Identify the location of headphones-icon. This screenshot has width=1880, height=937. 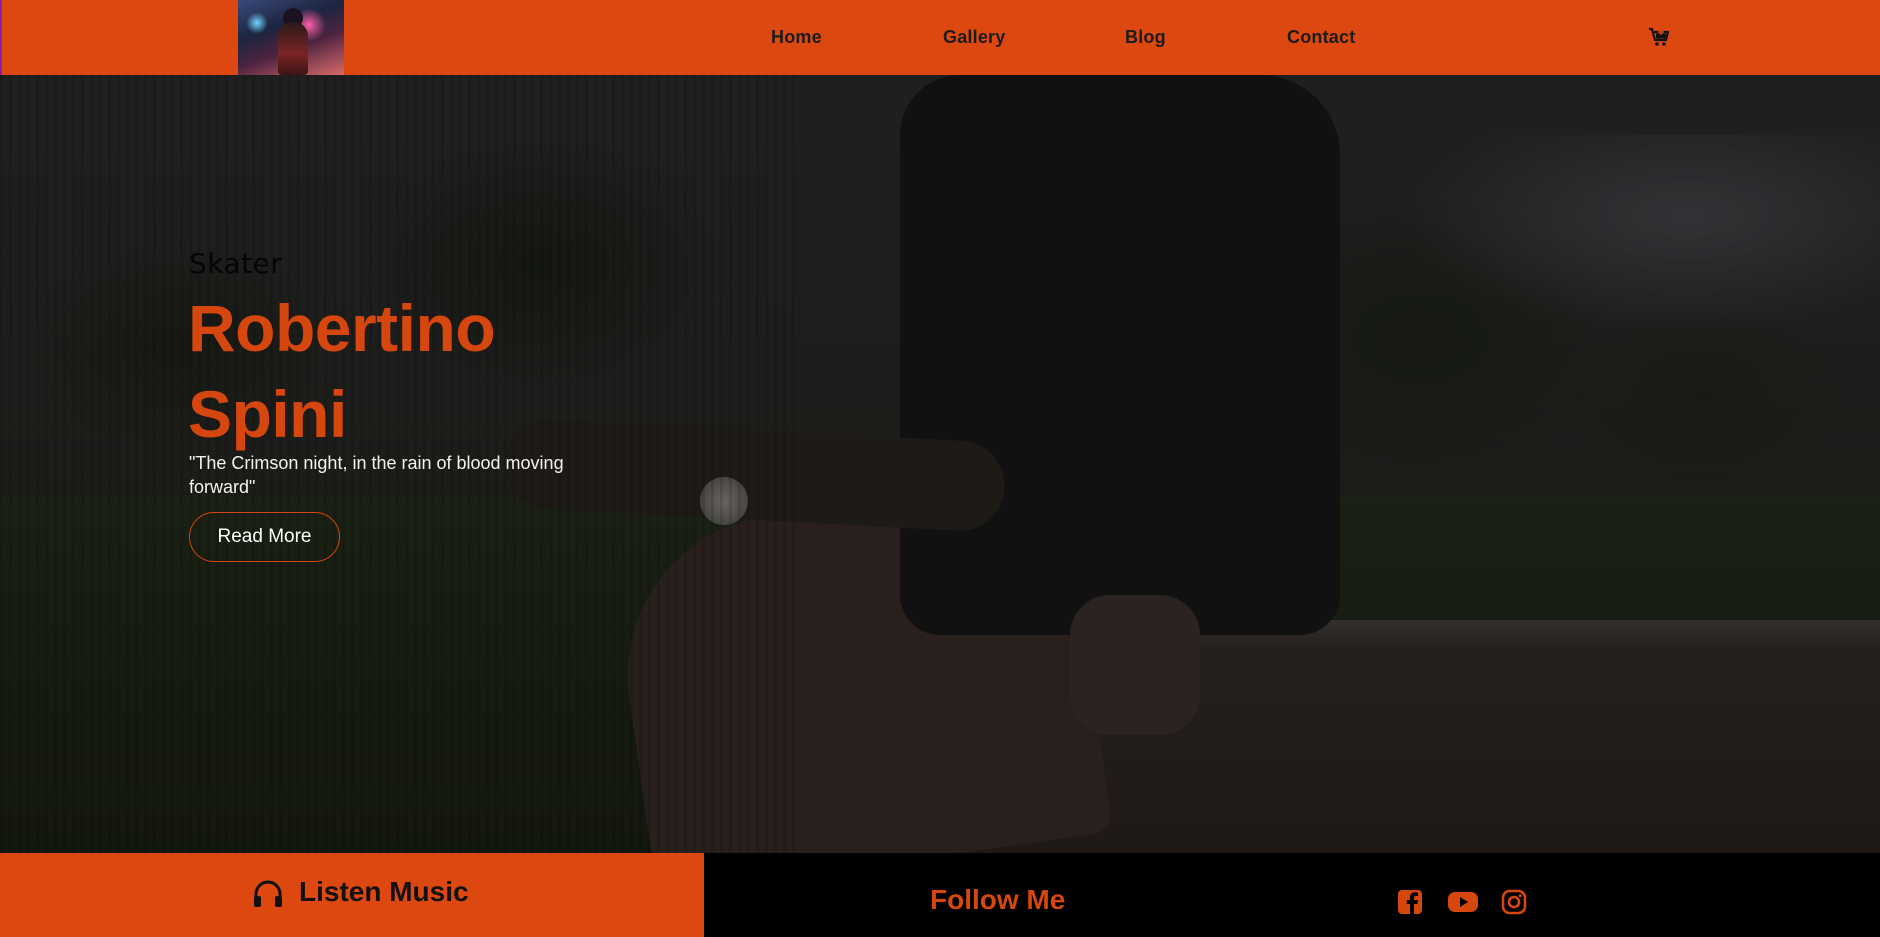
(268, 894).